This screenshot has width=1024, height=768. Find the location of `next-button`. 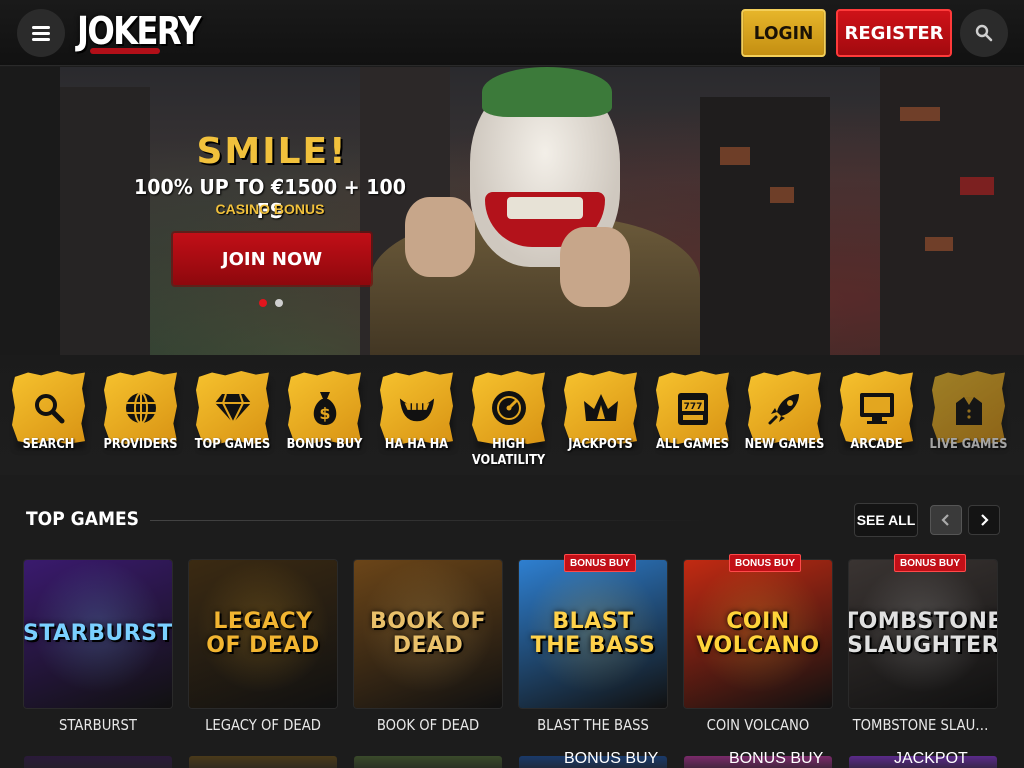

next-button is located at coordinates (984, 520).